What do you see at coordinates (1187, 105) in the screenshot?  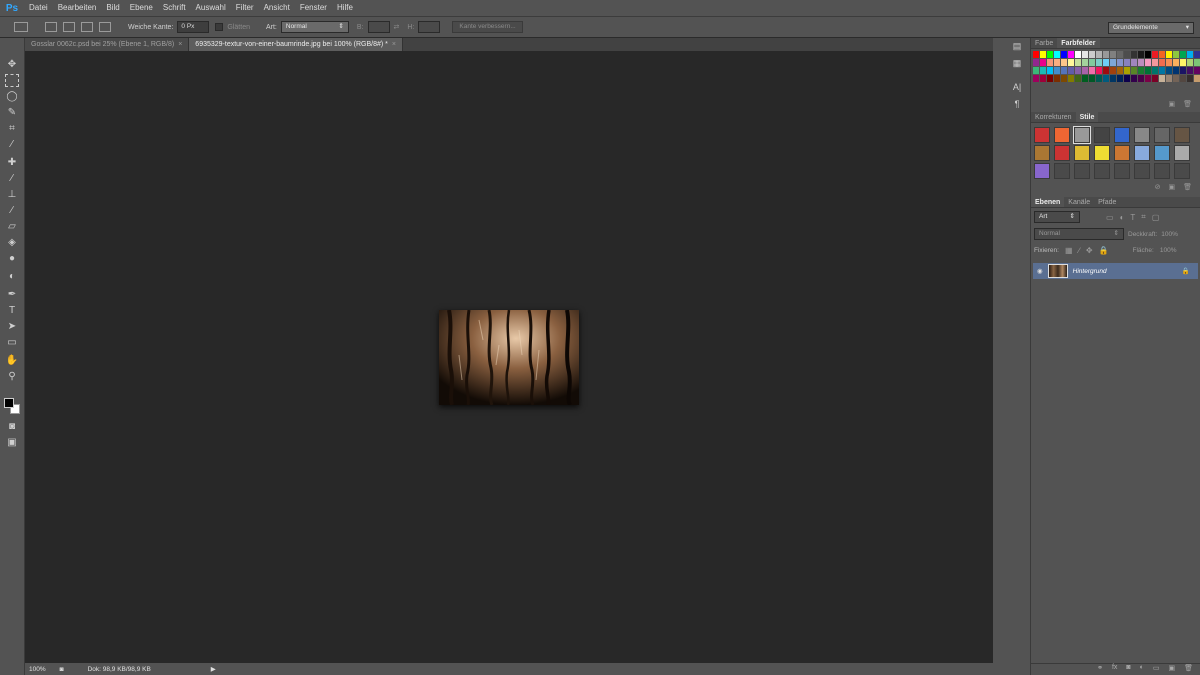 I see `delete-swatch-icon: 🗑` at bounding box center [1187, 105].